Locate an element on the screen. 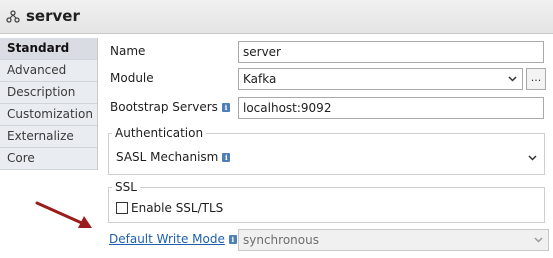  authentication-group-title: Authentication is located at coordinates (159, 133).